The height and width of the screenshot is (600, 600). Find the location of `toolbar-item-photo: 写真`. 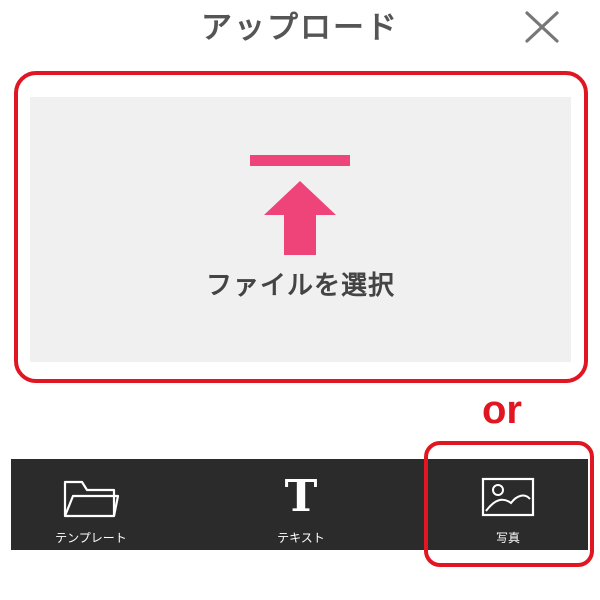

toolbar-item-photo: 写真 is located at coordinates (508, 504).